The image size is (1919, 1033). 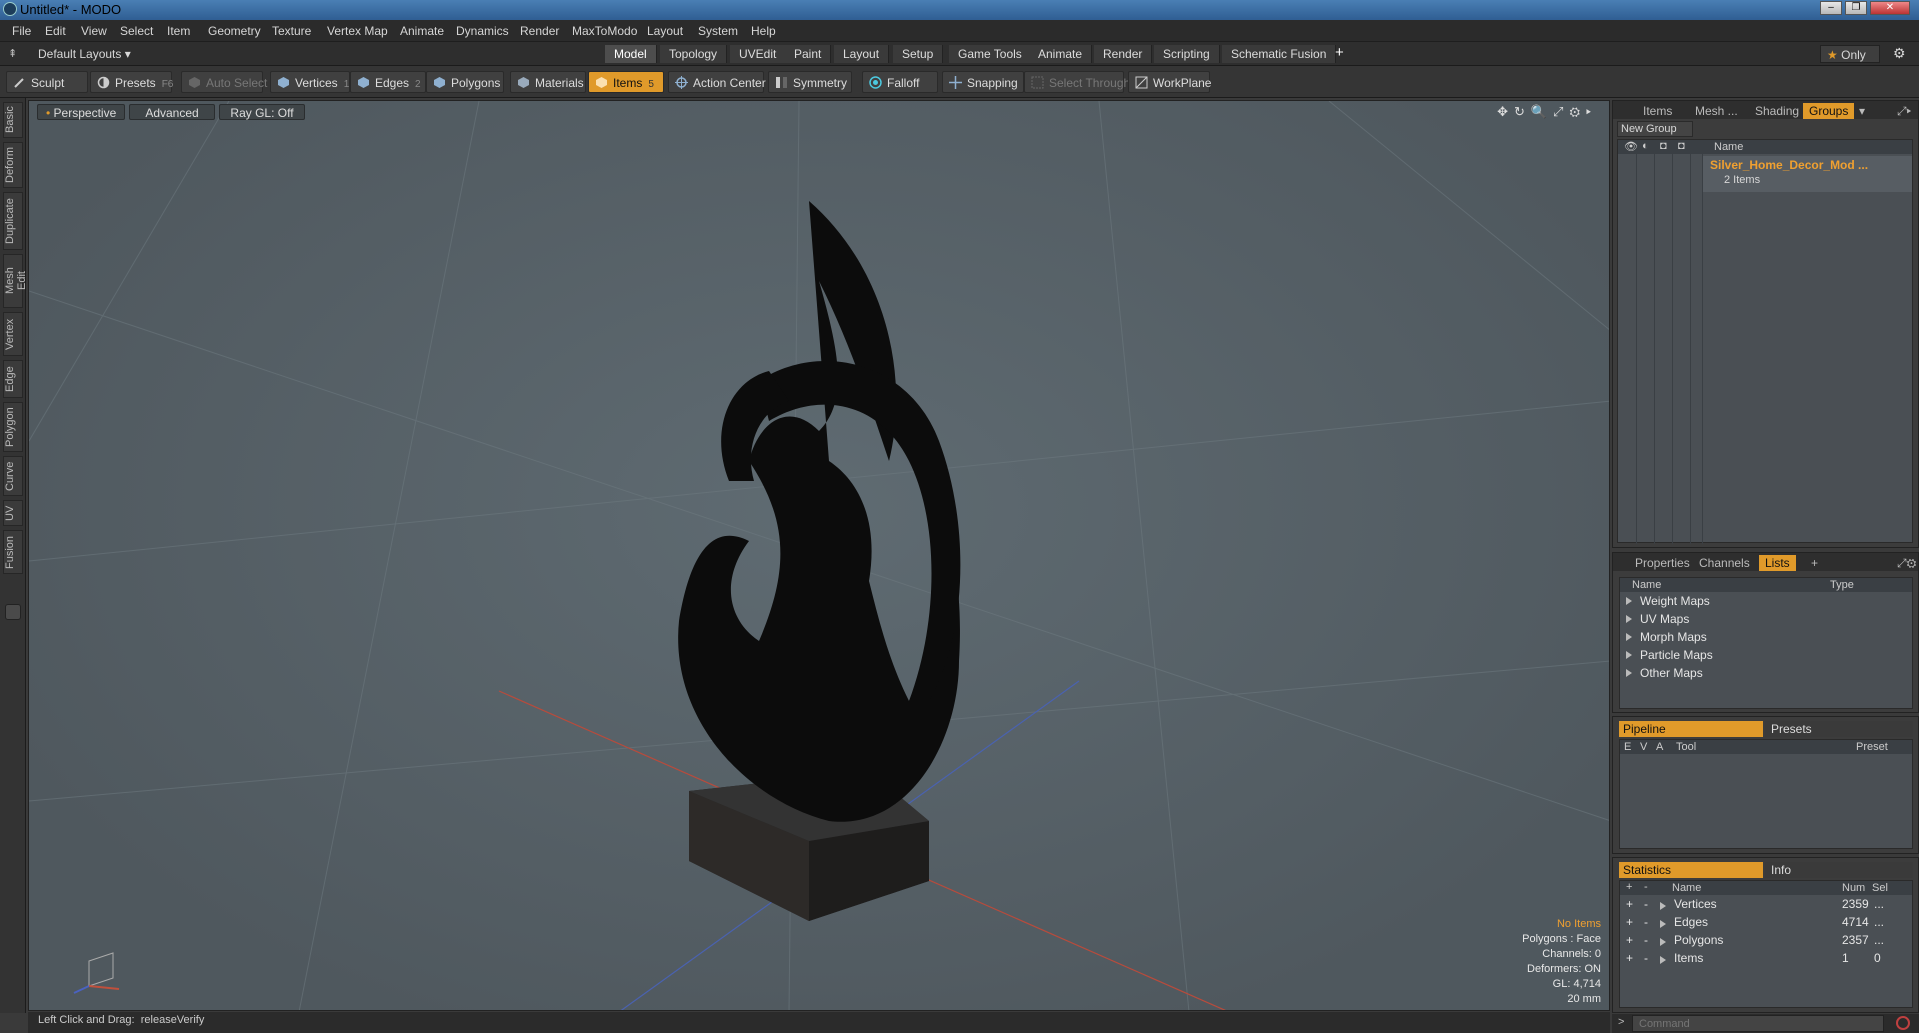 I want to click on left-tab-vertex: Vertex, so click(x=13, y=334).